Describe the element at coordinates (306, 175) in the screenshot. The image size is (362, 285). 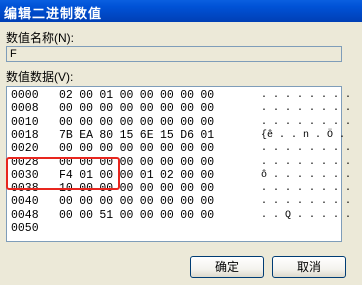
I see `ascii-text: ô . . . . . . .` at that location.